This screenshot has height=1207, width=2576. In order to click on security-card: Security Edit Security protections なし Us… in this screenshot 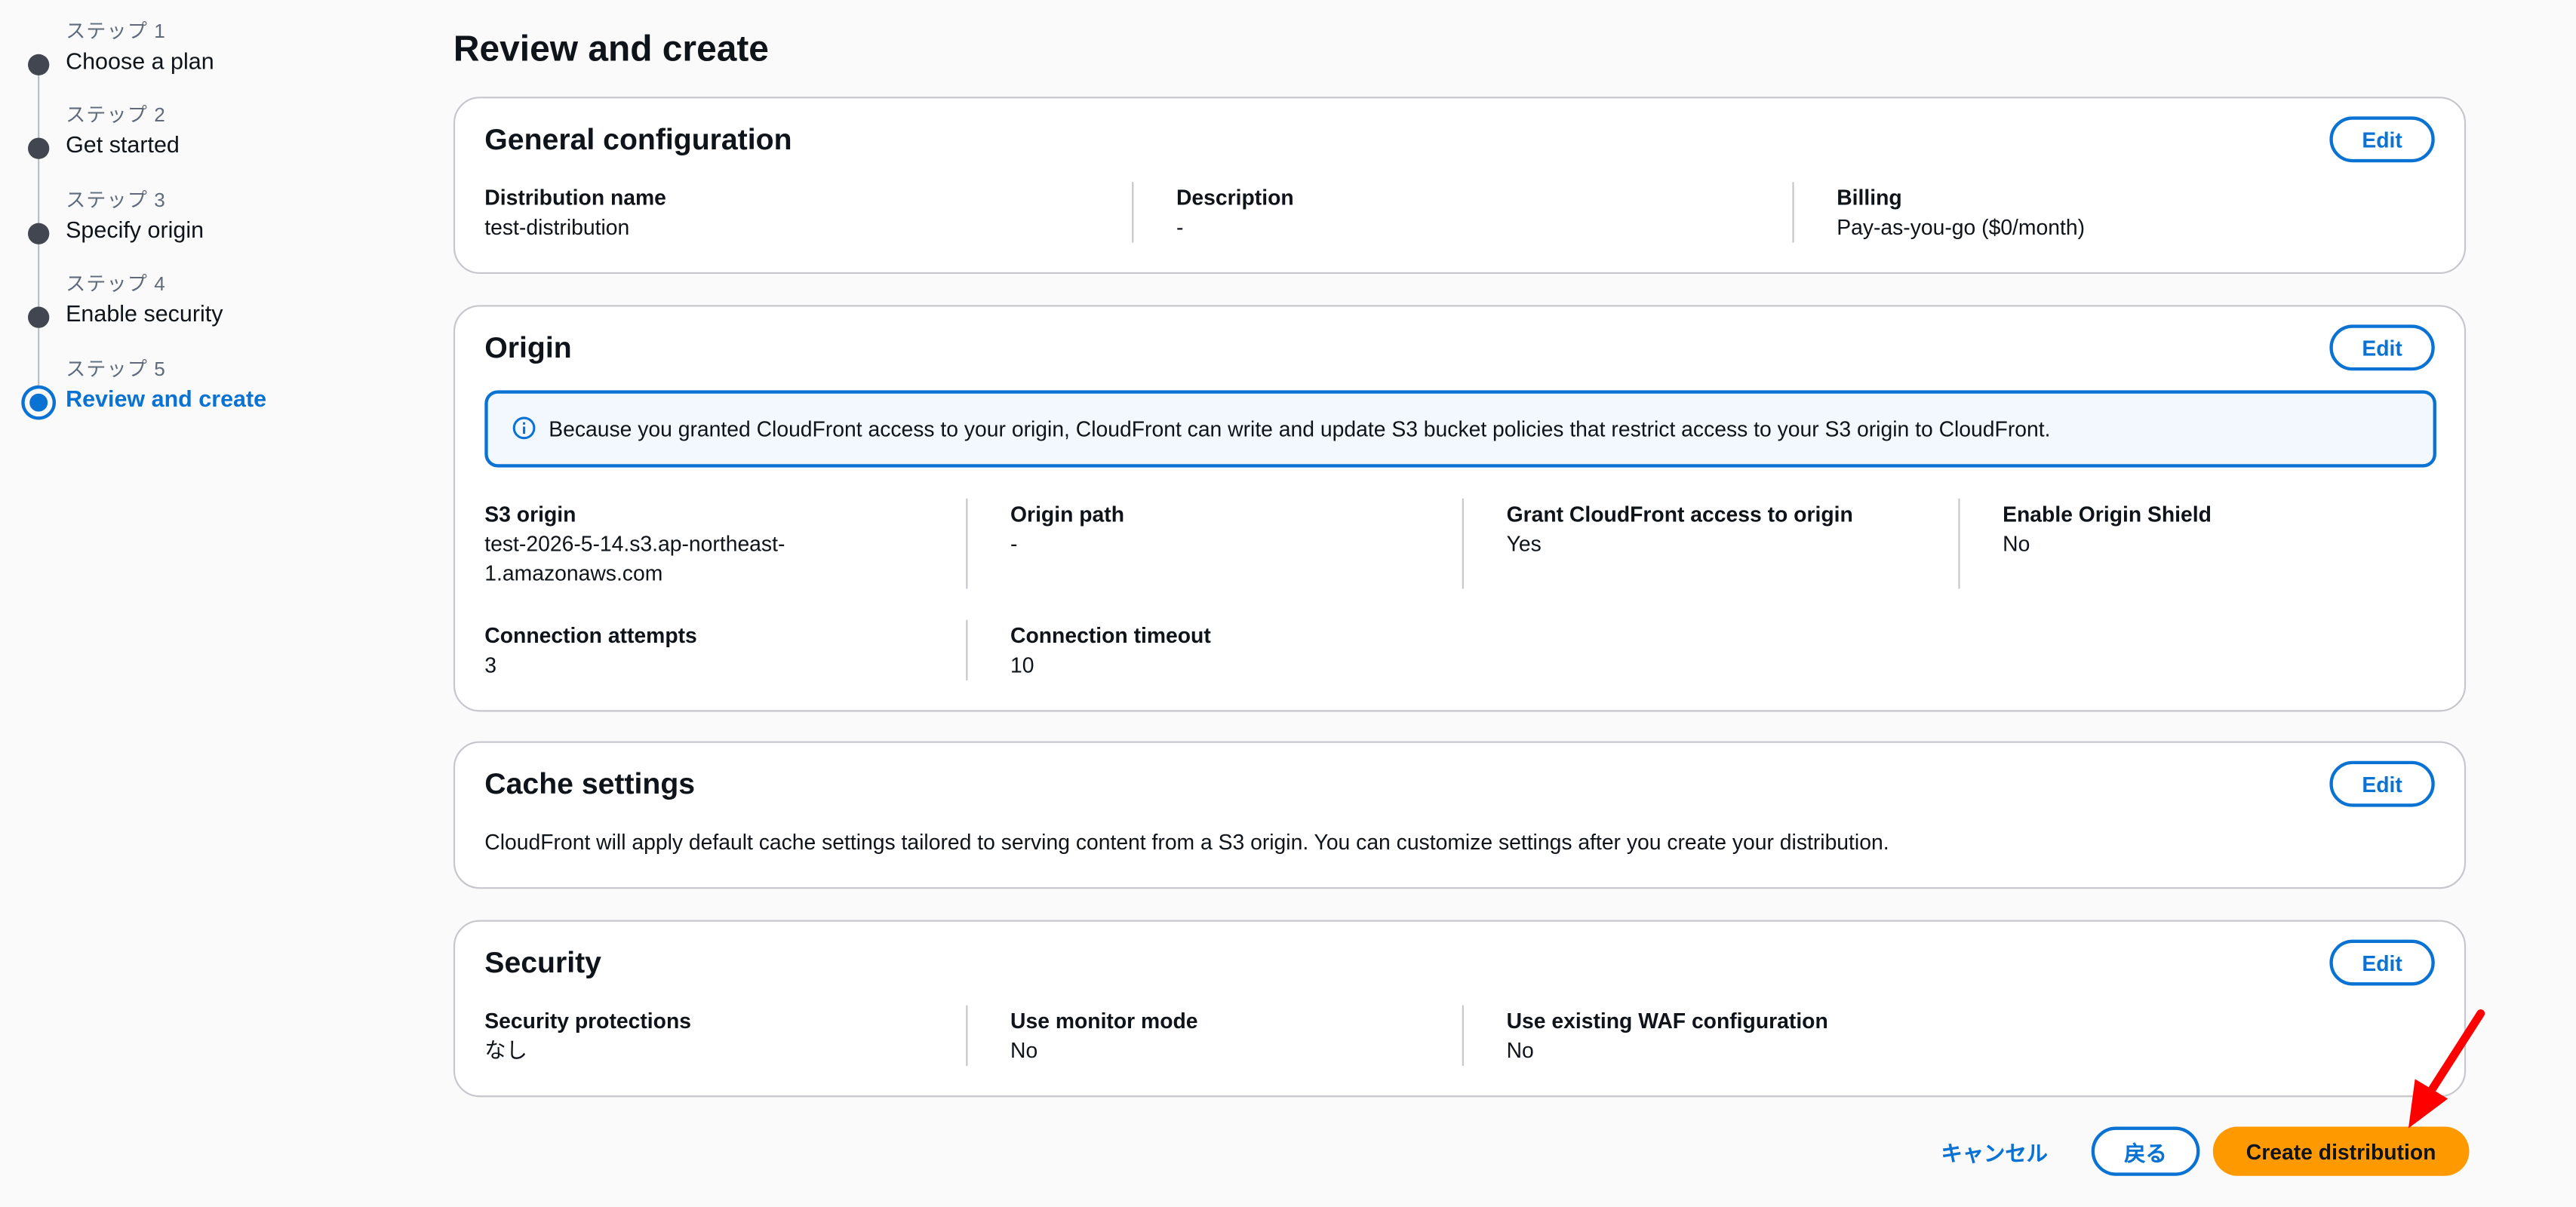, I will do `click(1460, 1009)`.